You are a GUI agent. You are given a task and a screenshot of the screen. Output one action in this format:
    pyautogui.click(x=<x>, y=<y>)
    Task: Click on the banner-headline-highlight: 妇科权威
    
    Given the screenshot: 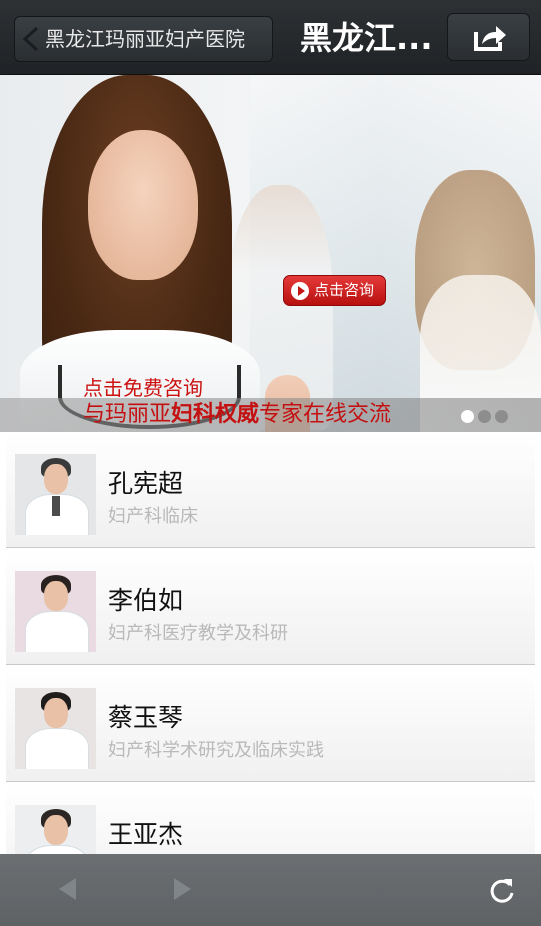 What is the action you would take?
    pyautogui.click(x=215, y=414)
    